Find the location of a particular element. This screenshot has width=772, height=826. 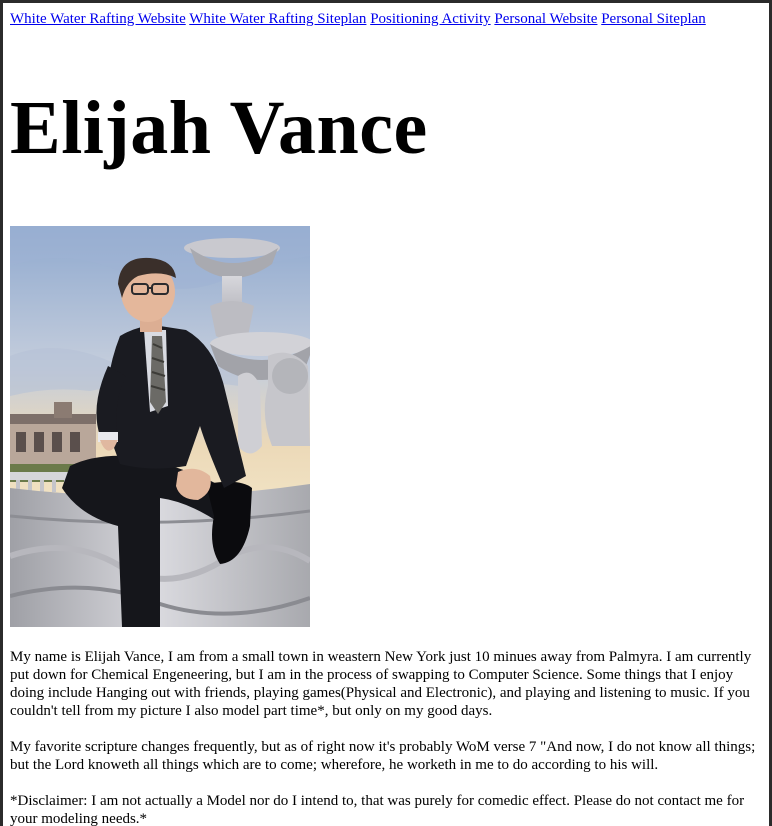

nav-link-rafting-website: White Water Rafting Website is located at coordinates (98, 19).